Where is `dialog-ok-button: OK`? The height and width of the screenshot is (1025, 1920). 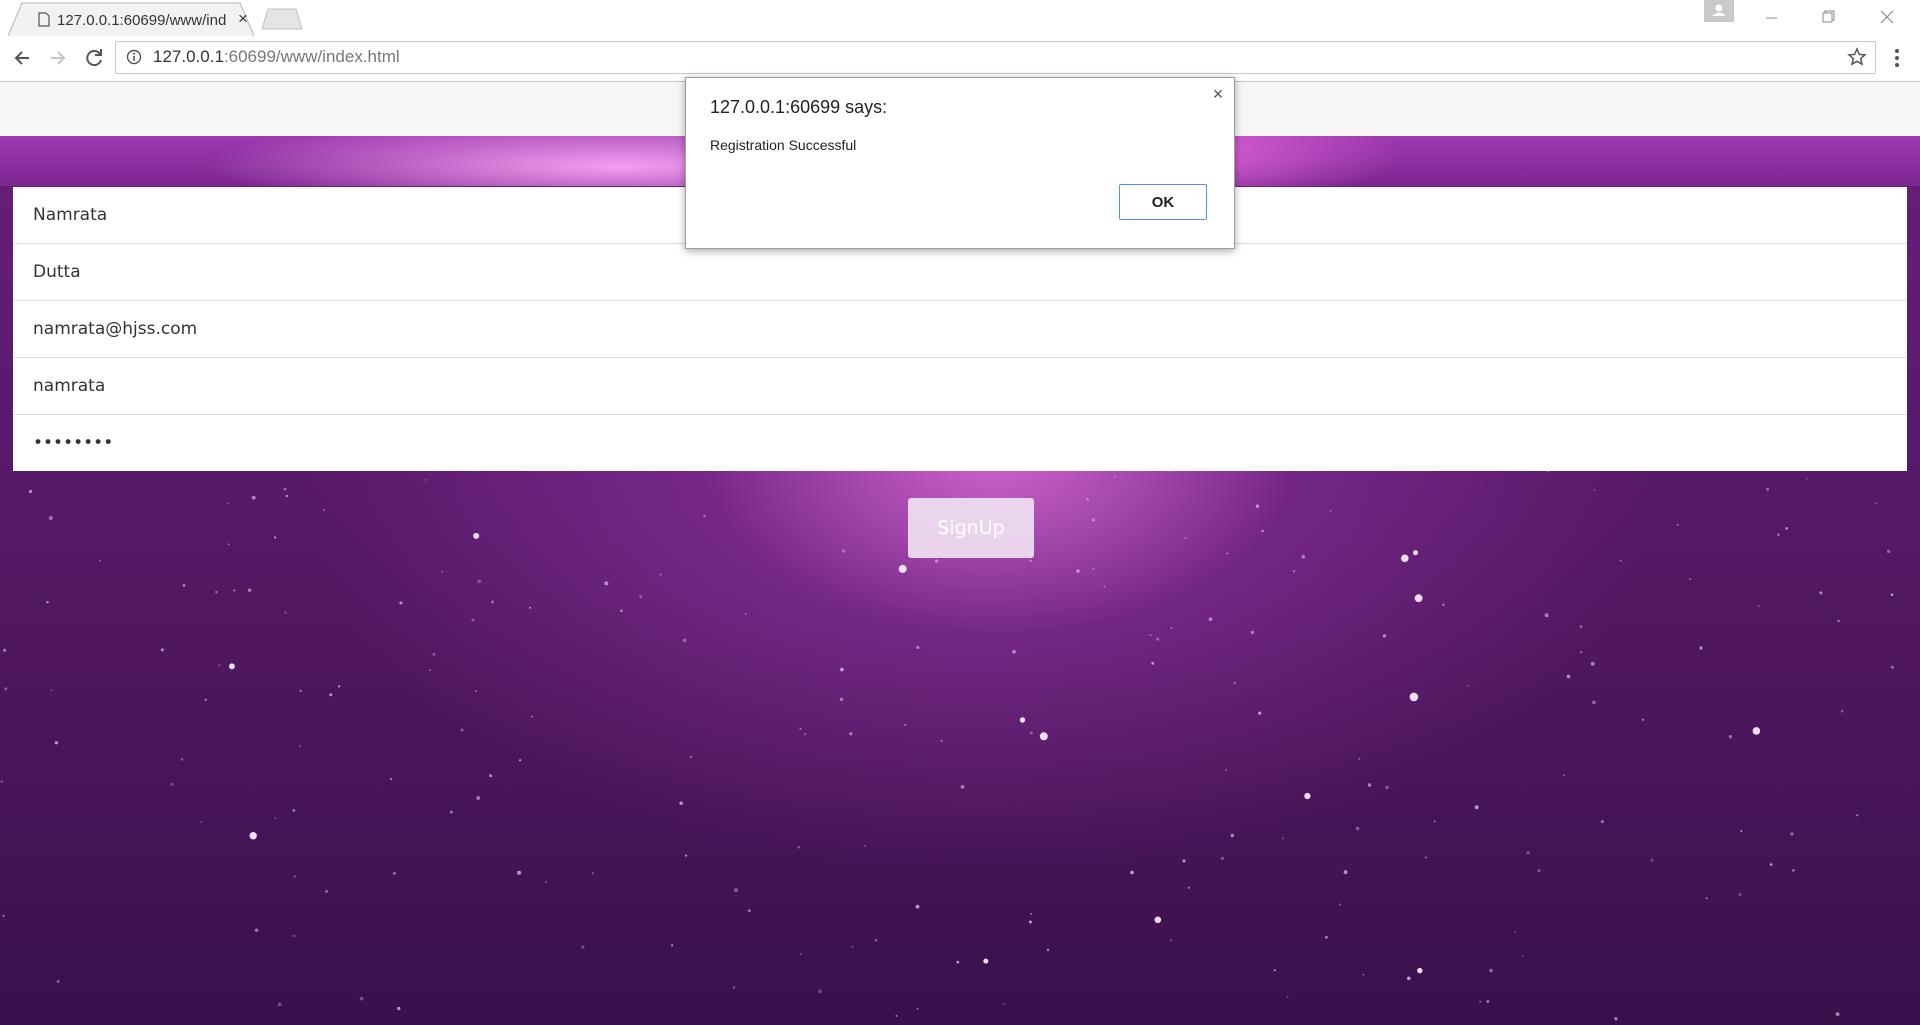
dialog-ok-button: OK is located at coordinates (1163, 202).